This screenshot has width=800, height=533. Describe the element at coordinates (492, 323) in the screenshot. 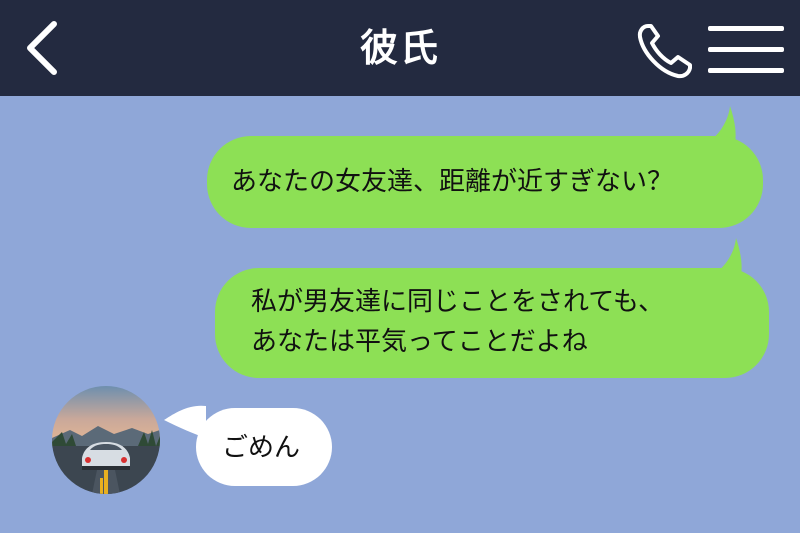

I see `message-bubble-outgoing: 私が男友達に同じことをされても、 あなたは平気ってことだよね` at that location.